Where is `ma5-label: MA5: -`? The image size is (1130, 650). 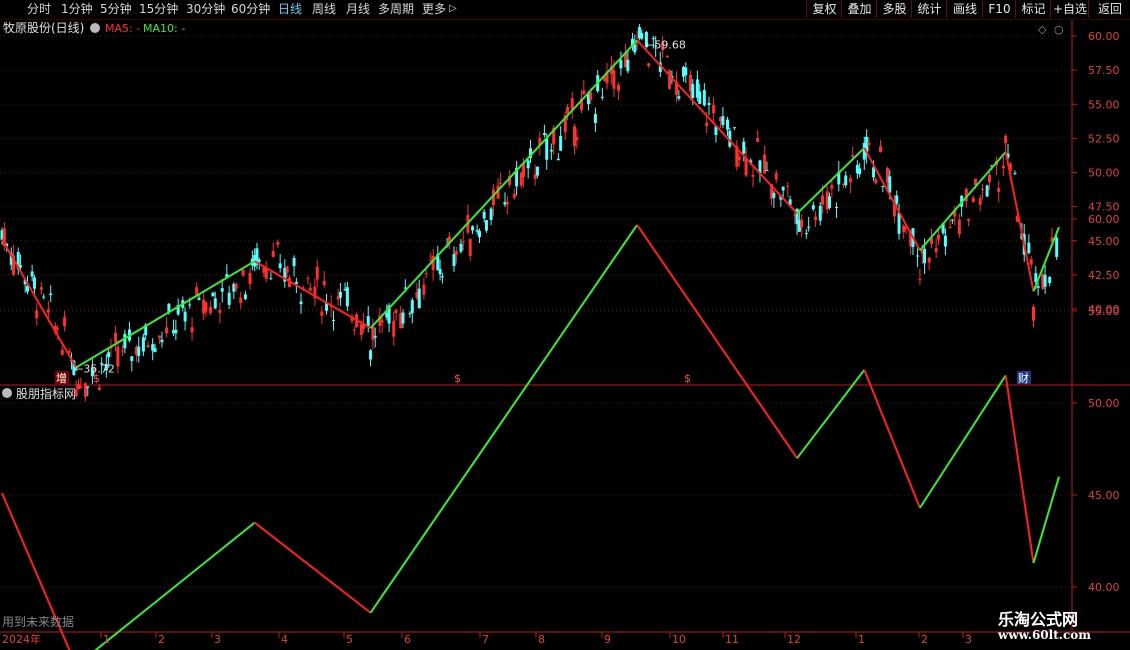 ma5-label: MA5: - is located at coordinates (122, 28).